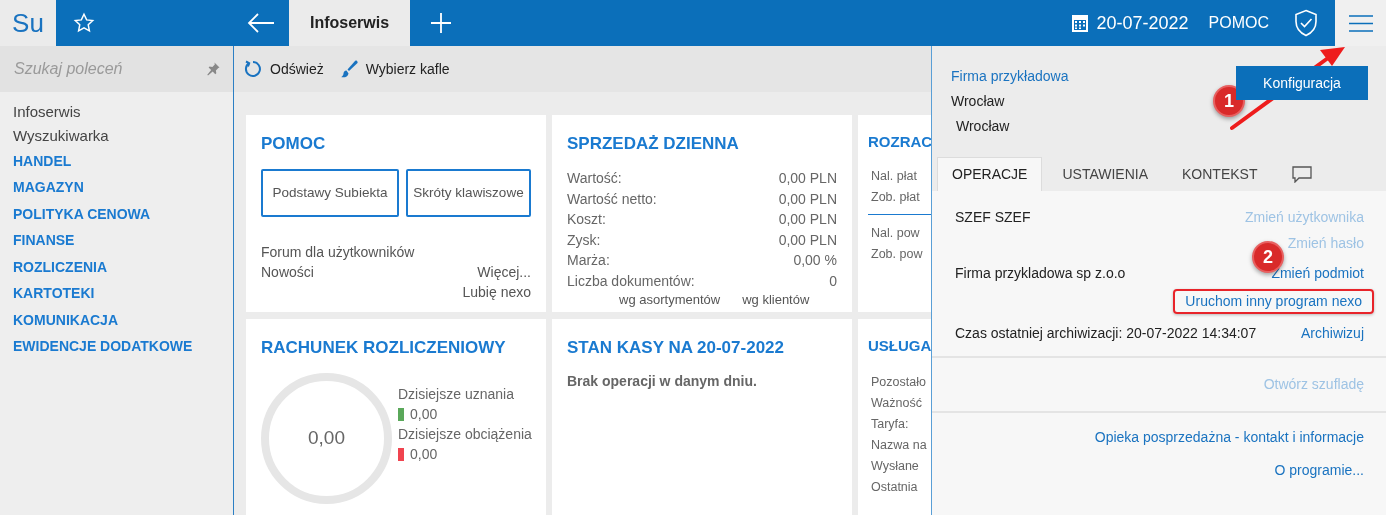  I want to click on back-arrow-icon, so click(261, 23).